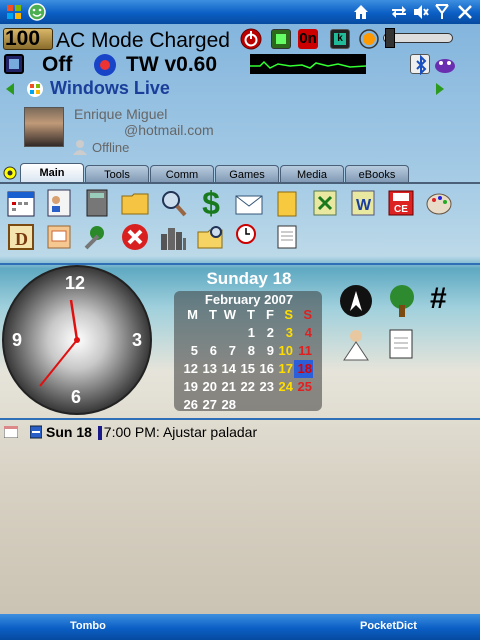 The image size is (480, 640). What do you see at coordinates (390, 38) in the screenshot?
I see `brightness-slider-thumb` at bounding box center [390, 38].